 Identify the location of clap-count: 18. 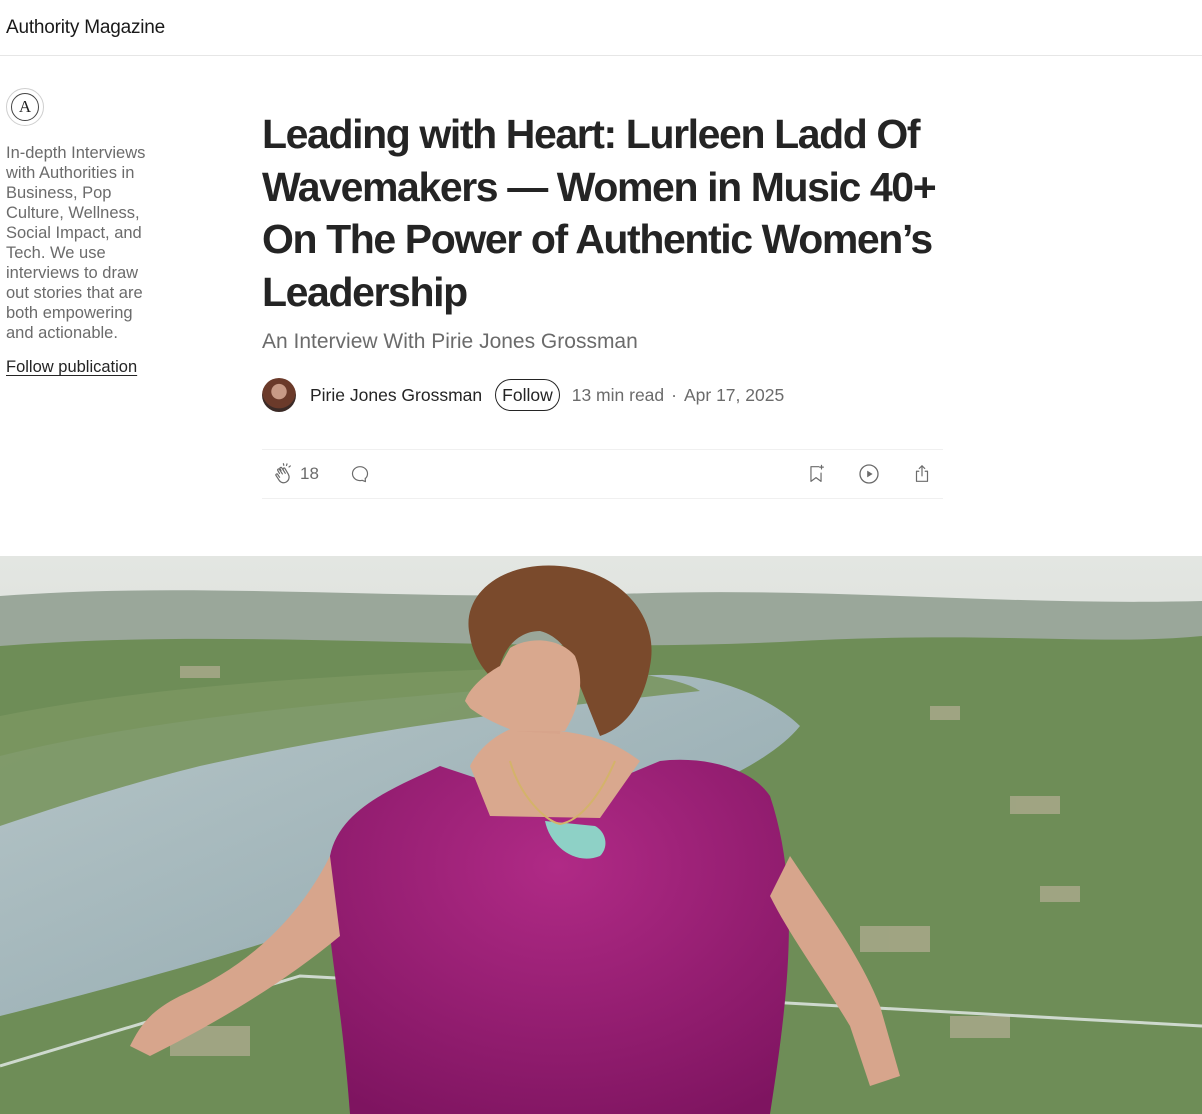
(309, 473).